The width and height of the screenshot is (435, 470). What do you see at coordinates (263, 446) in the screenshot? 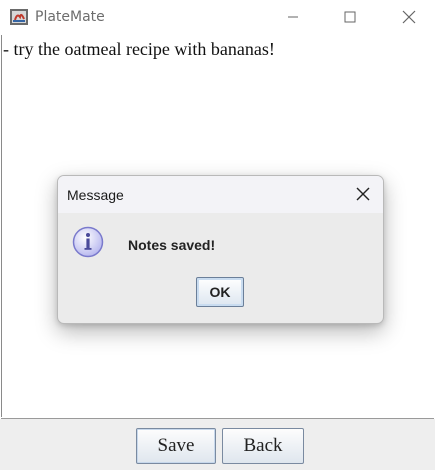
I see `back-button: Back` at bounding box center [263, 446].